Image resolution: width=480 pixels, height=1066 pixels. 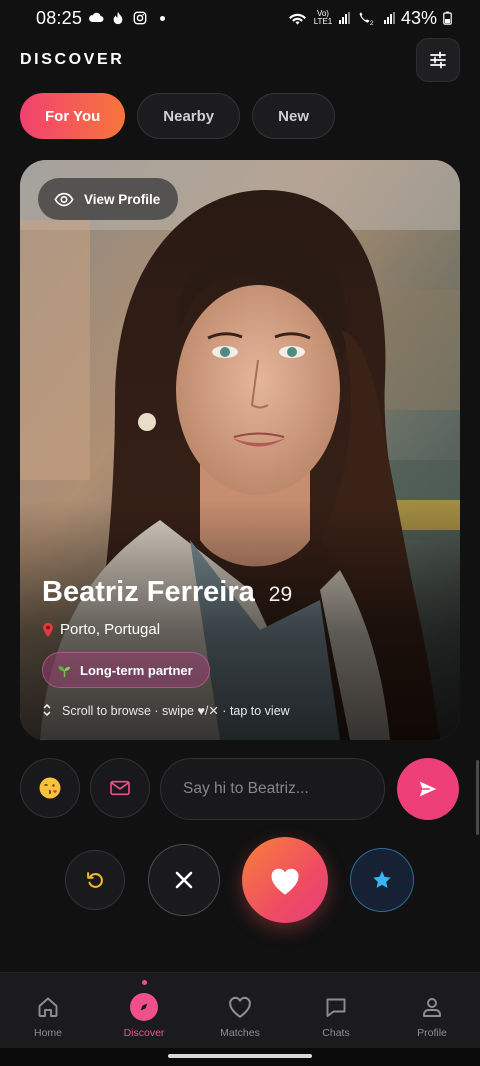 I want to click on envelope-button, so click(x=120, y=788).